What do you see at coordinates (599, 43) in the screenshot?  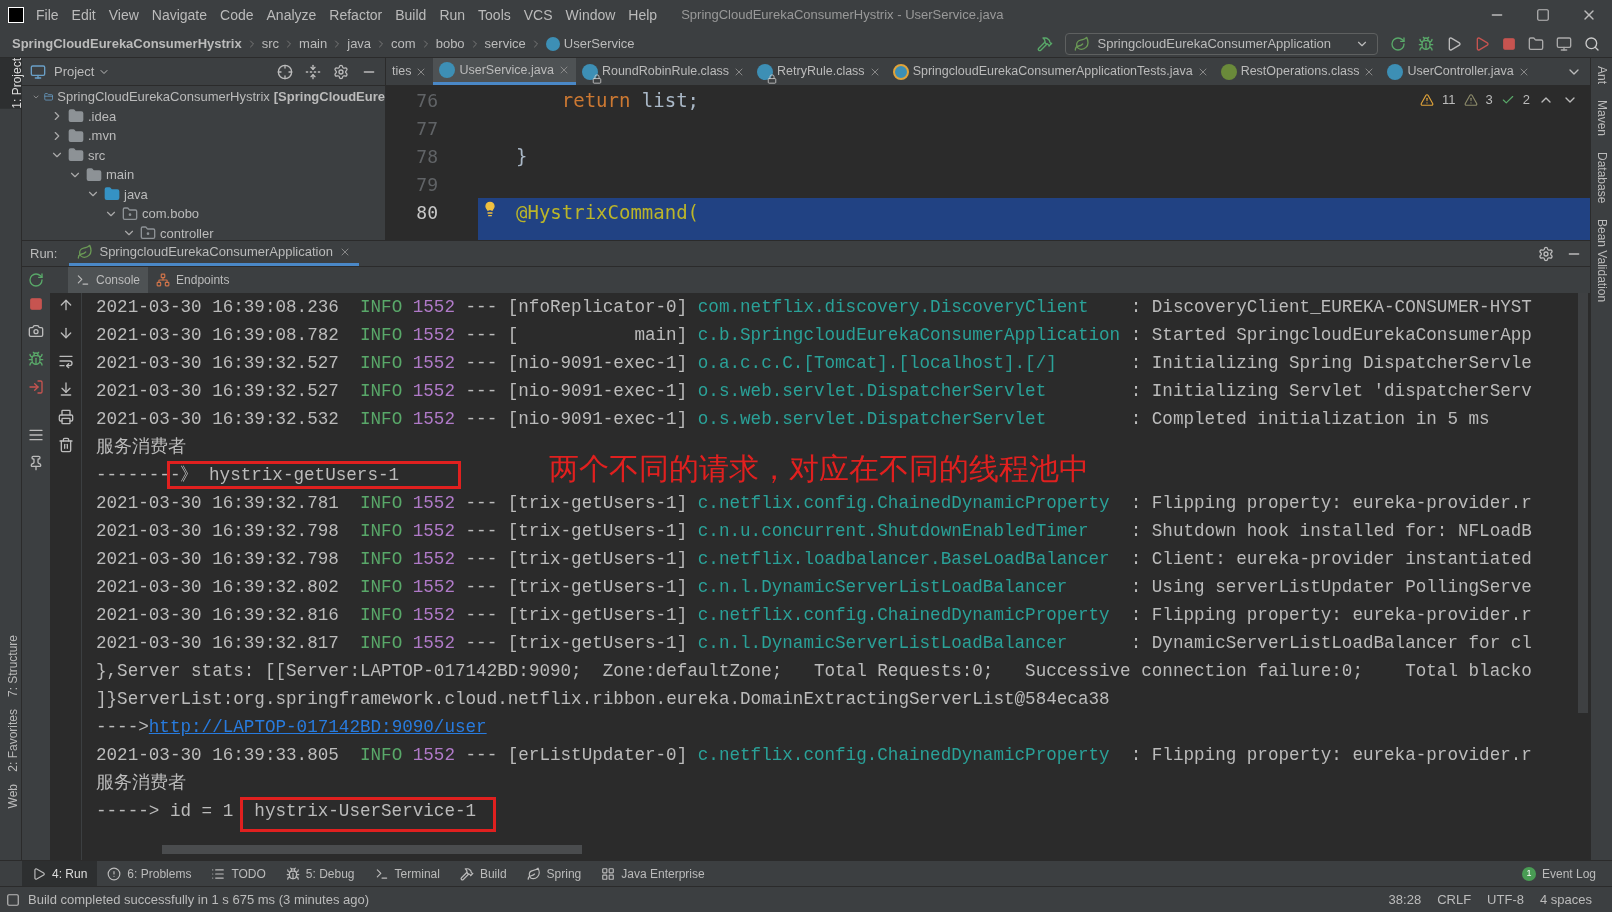 I see `breadcrumb: UserService` at bounding box center [599, 43].